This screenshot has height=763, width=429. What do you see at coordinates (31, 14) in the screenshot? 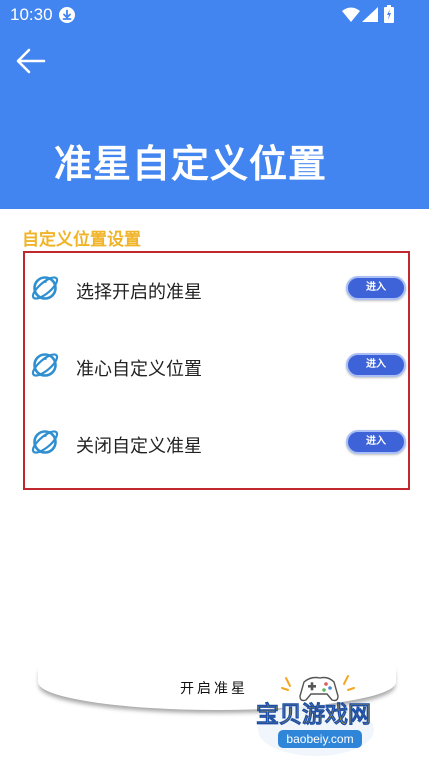
I see `status-time: 10:30` at bounding box center [31, 14].